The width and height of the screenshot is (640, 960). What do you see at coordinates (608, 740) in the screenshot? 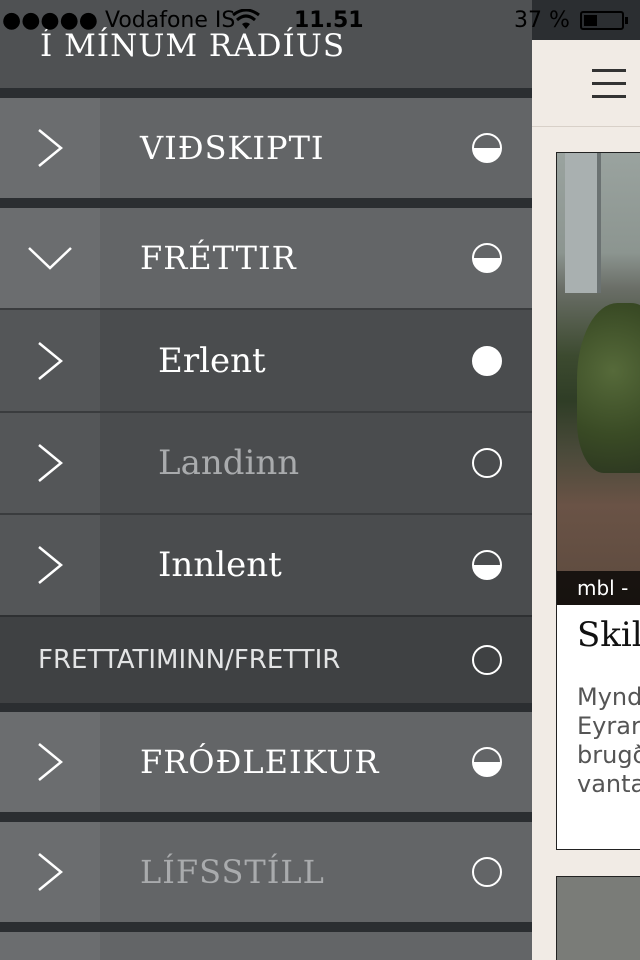
I see `news-excerpt: Mynd Eyrar brugð vanta` at bounding box center [608, 740].